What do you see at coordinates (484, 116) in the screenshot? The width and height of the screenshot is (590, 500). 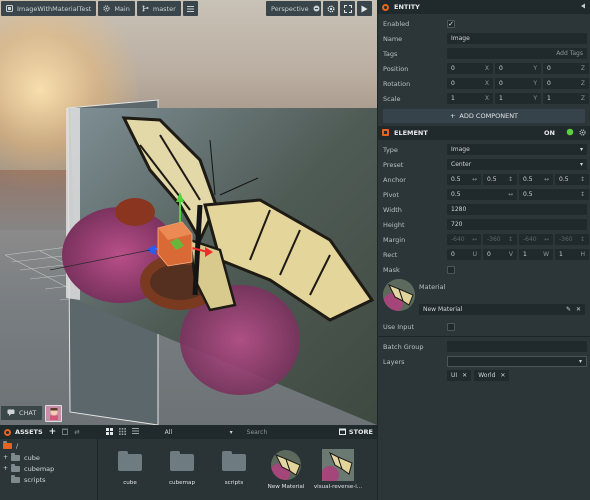 I see `add-component-button: + ADD COMPONENT` at bounding box center [484, 116].